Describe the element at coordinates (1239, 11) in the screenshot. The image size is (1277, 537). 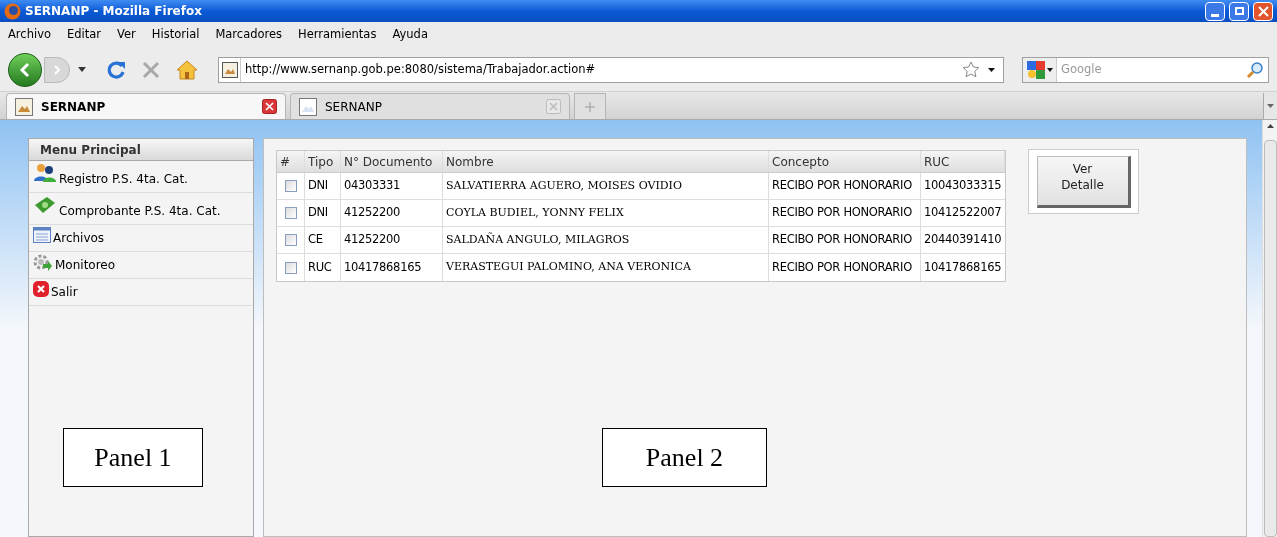
I see `restore-button` at that location.